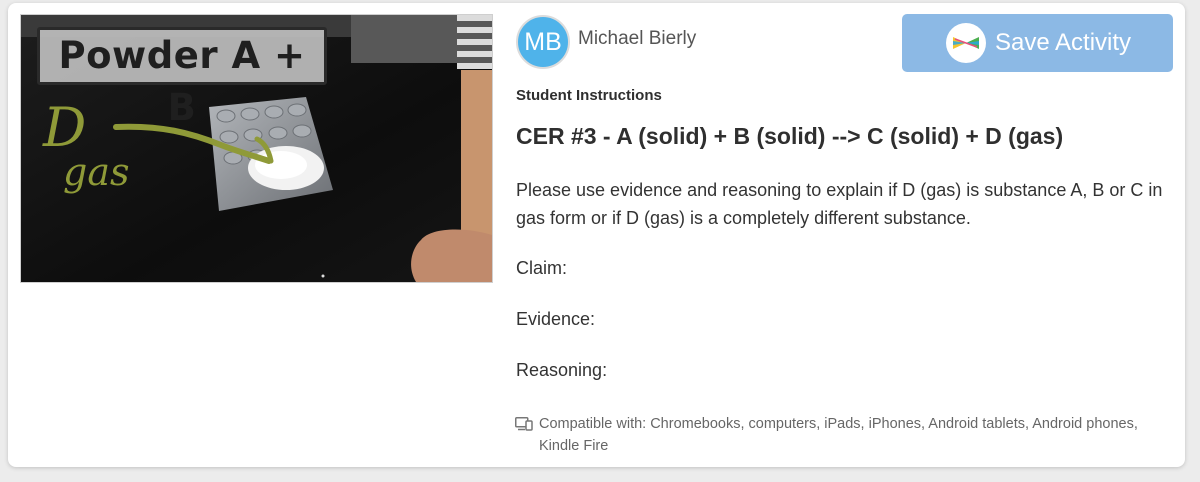 The width and height of the screenshot is (1200, 482). Describe the element at coordinates (1063, 42) in the screenshot. I see `save-button-label: Save Activity` at that location.